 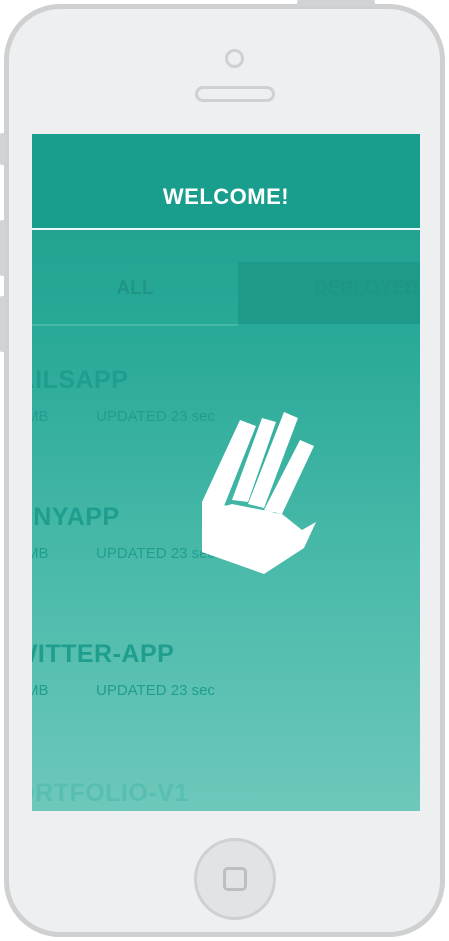 I want to click on tab-all: ALL, so click(x=135, y=294).